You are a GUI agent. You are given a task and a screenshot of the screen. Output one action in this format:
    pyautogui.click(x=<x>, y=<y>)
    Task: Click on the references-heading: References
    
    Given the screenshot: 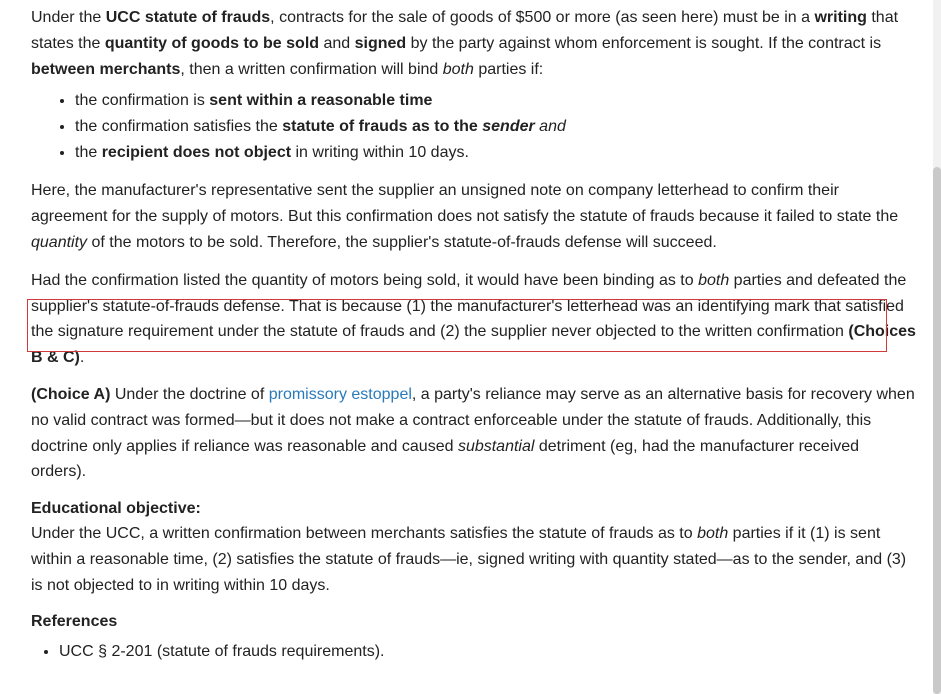 What is the action you would take?
    pyautogui.click(x=74, y=621)
    